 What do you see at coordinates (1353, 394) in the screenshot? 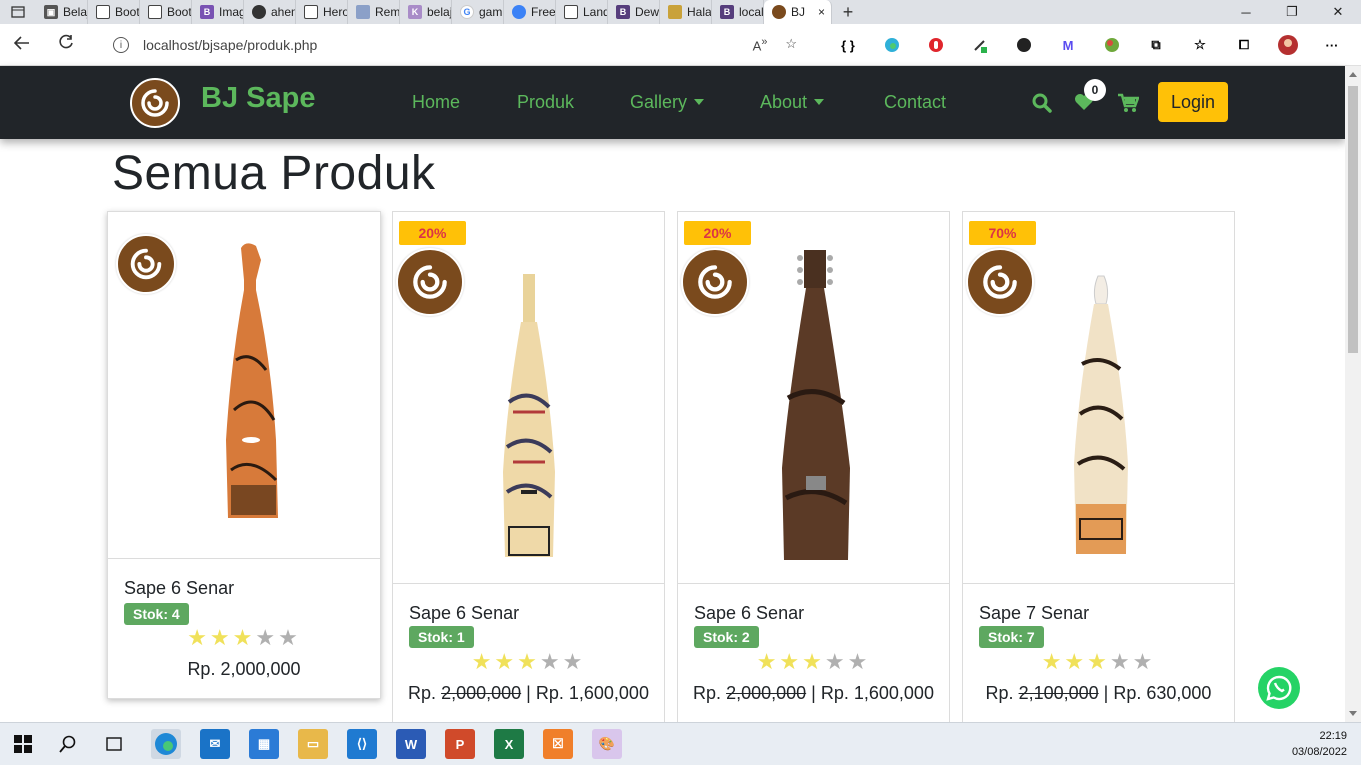
I see `page-scrollbar` at bounding box center [1353, 394].